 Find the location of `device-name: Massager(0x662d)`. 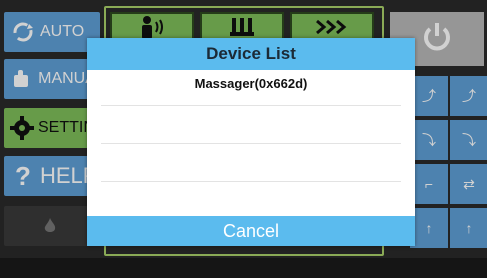

device-name: Massager(0x662d) is located at coordinates (251, 83).